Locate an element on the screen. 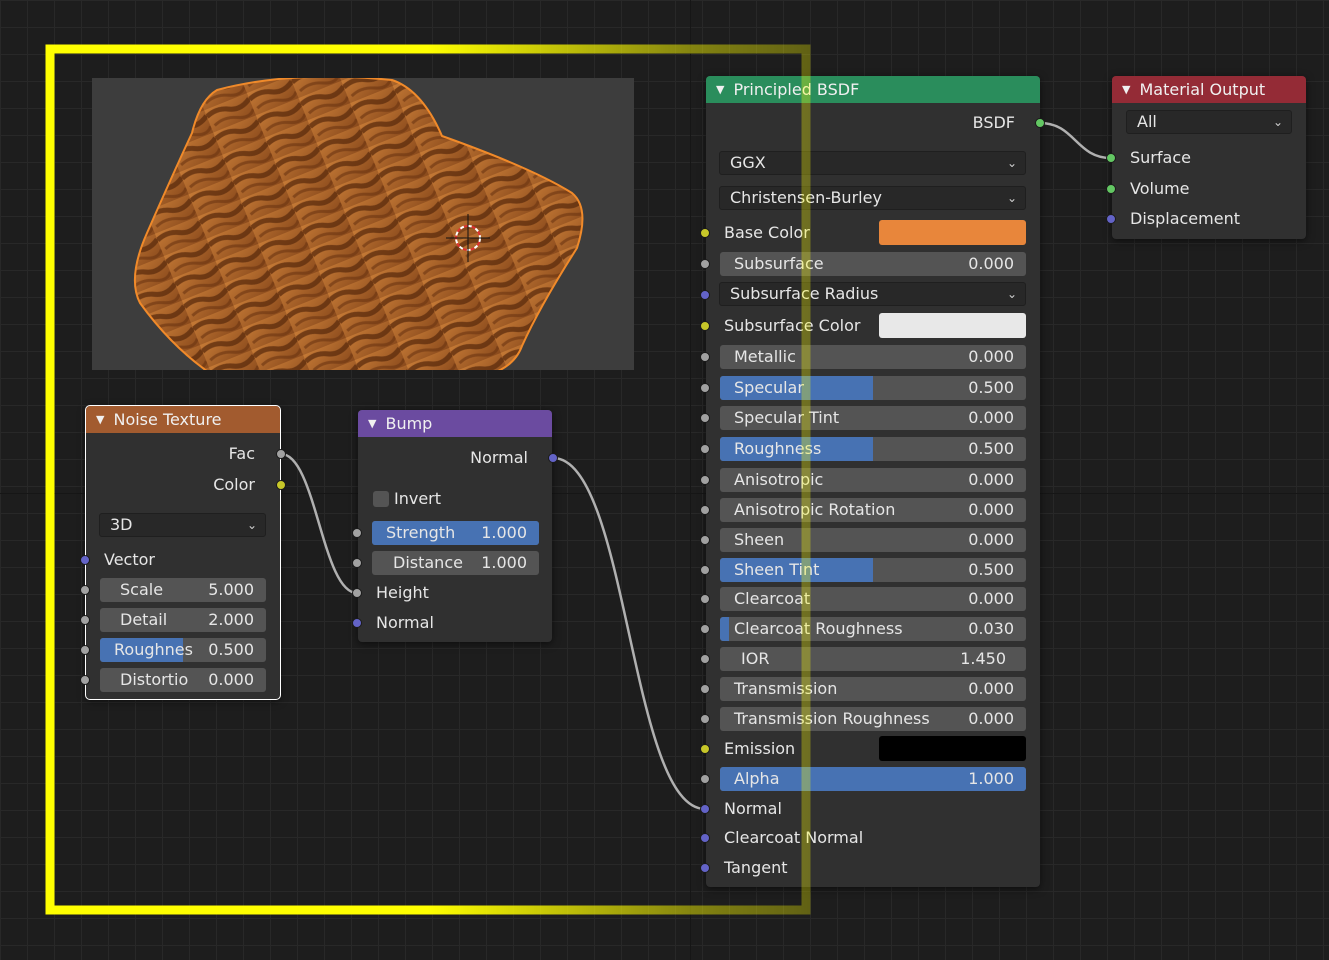  input-tangent-socket is located at coordinates (705, 868).